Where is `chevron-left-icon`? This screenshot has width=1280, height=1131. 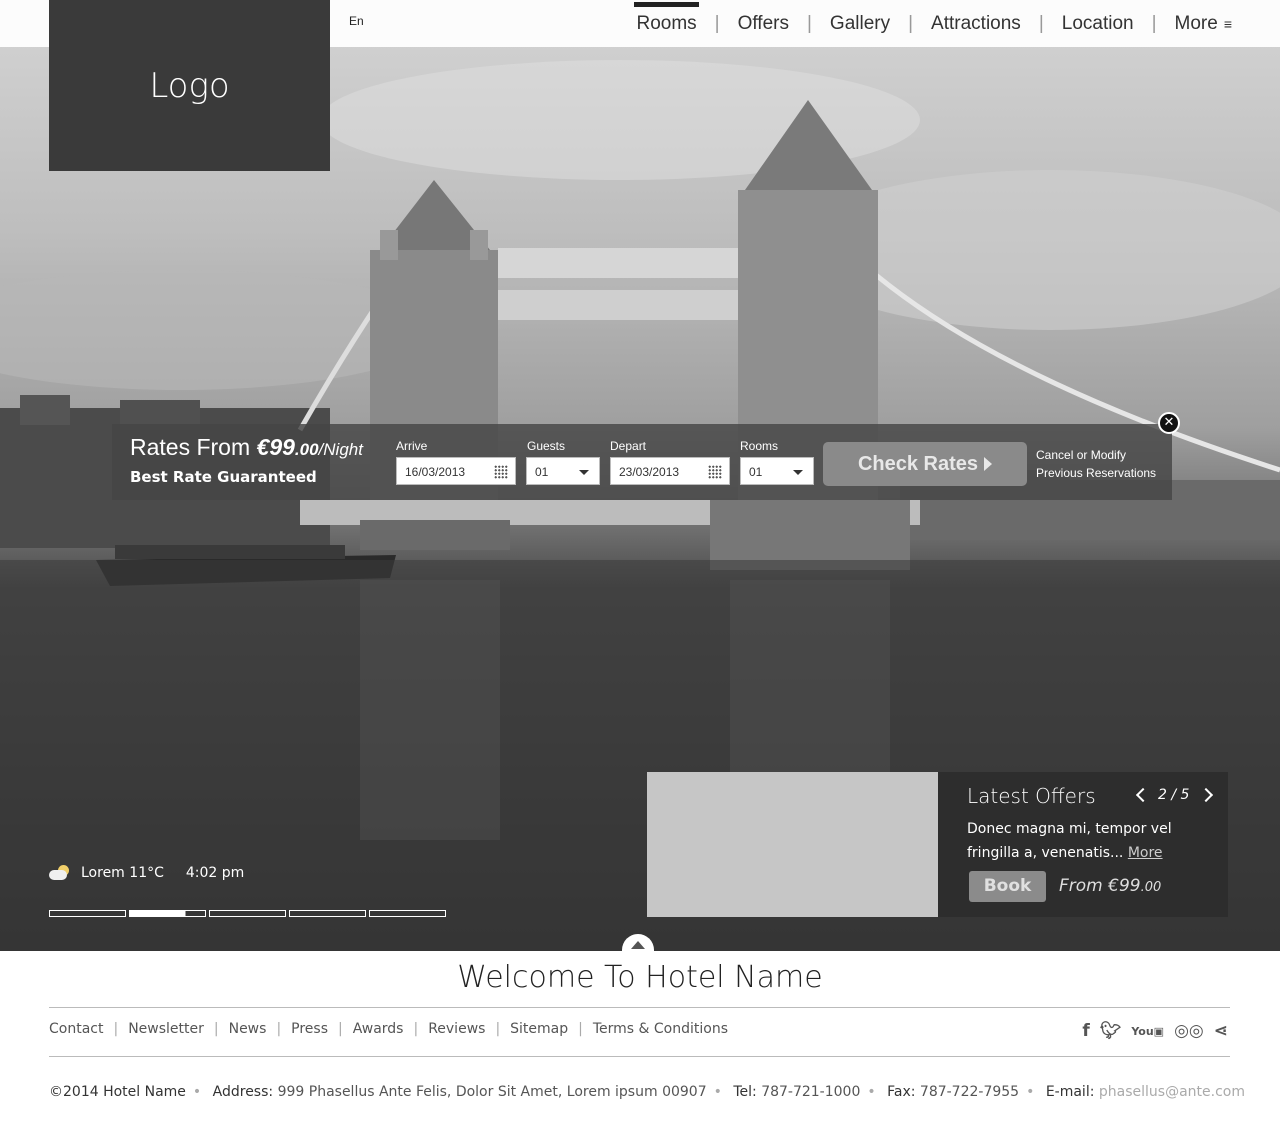 chevron-left-icon is located at coordinates (1143, 795).